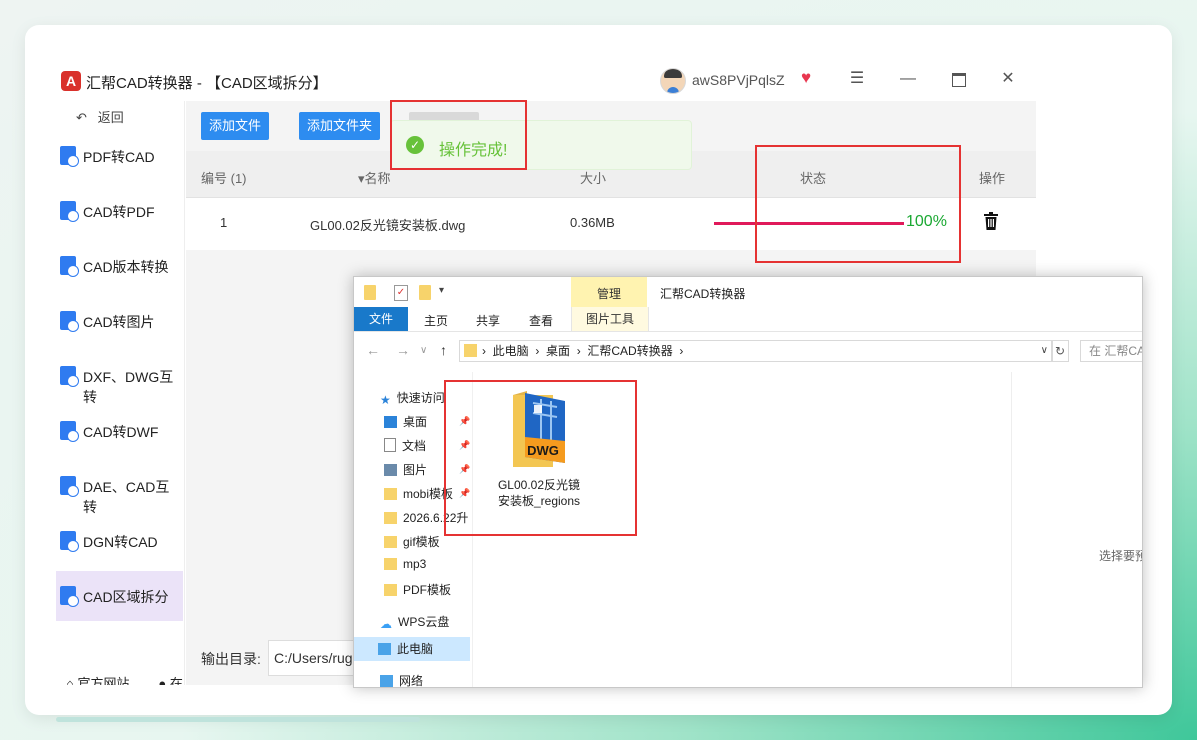  Describe the element at coordinates (441, 290) in the screenshot. I see `customize-dropdown-icon: ▾` at that location.